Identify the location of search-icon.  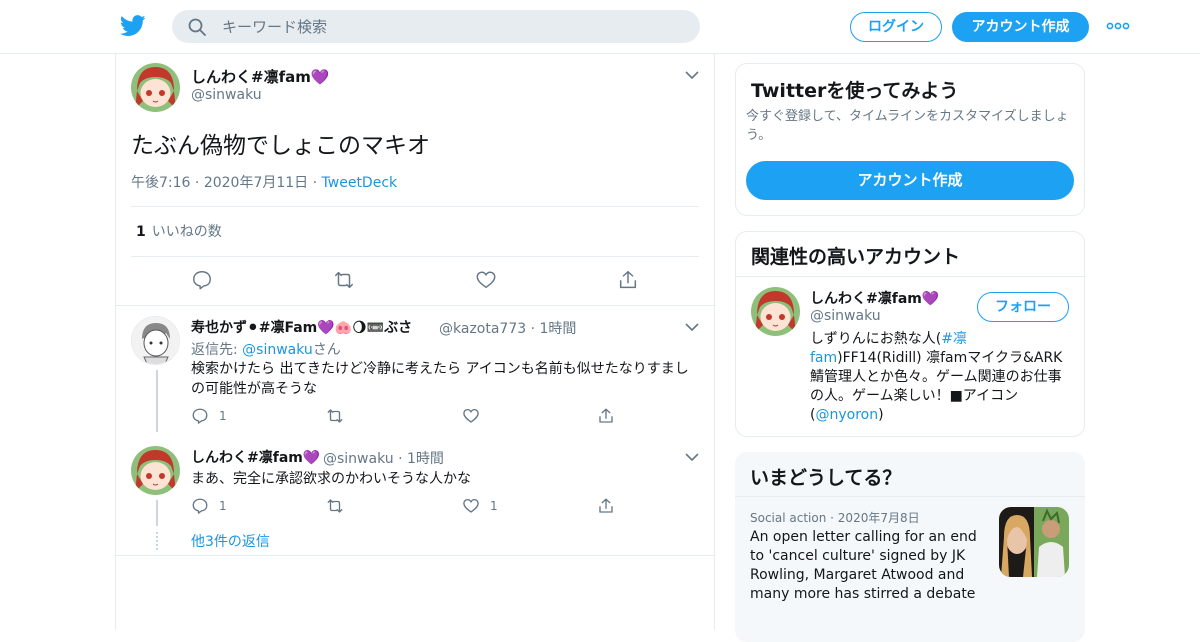
(197, 27).